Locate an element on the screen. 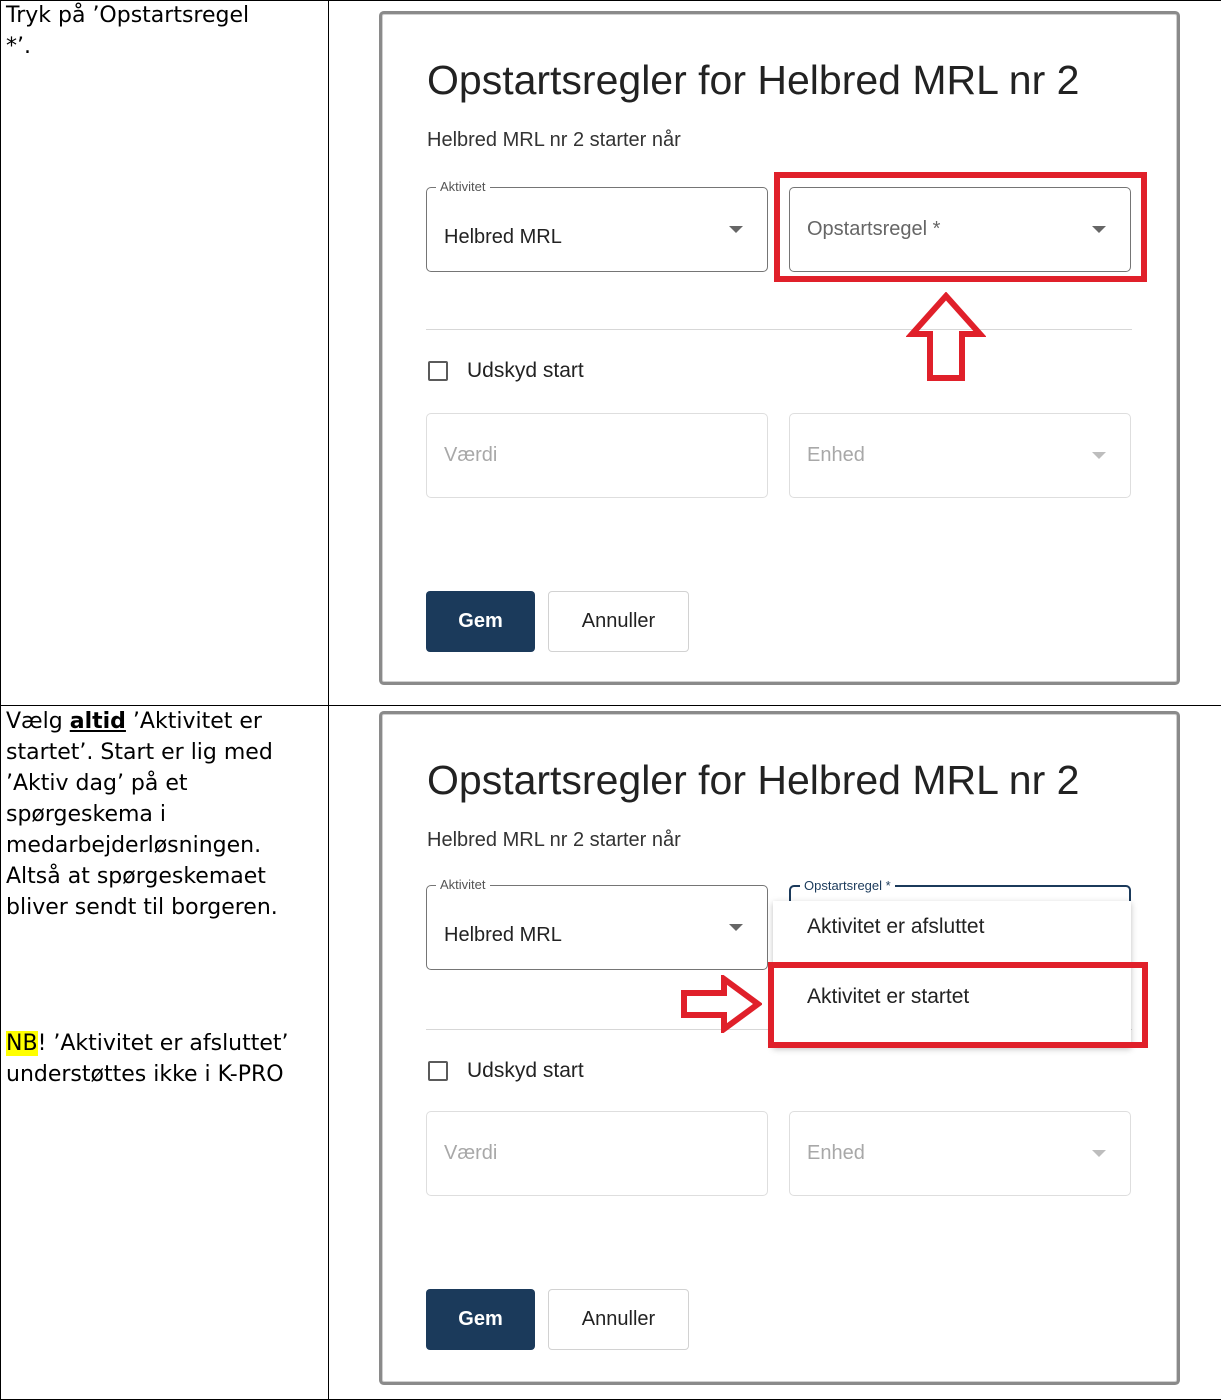 The image size is (1221, 1400). right-arrow-icon is located at coordinates (721, 1004).